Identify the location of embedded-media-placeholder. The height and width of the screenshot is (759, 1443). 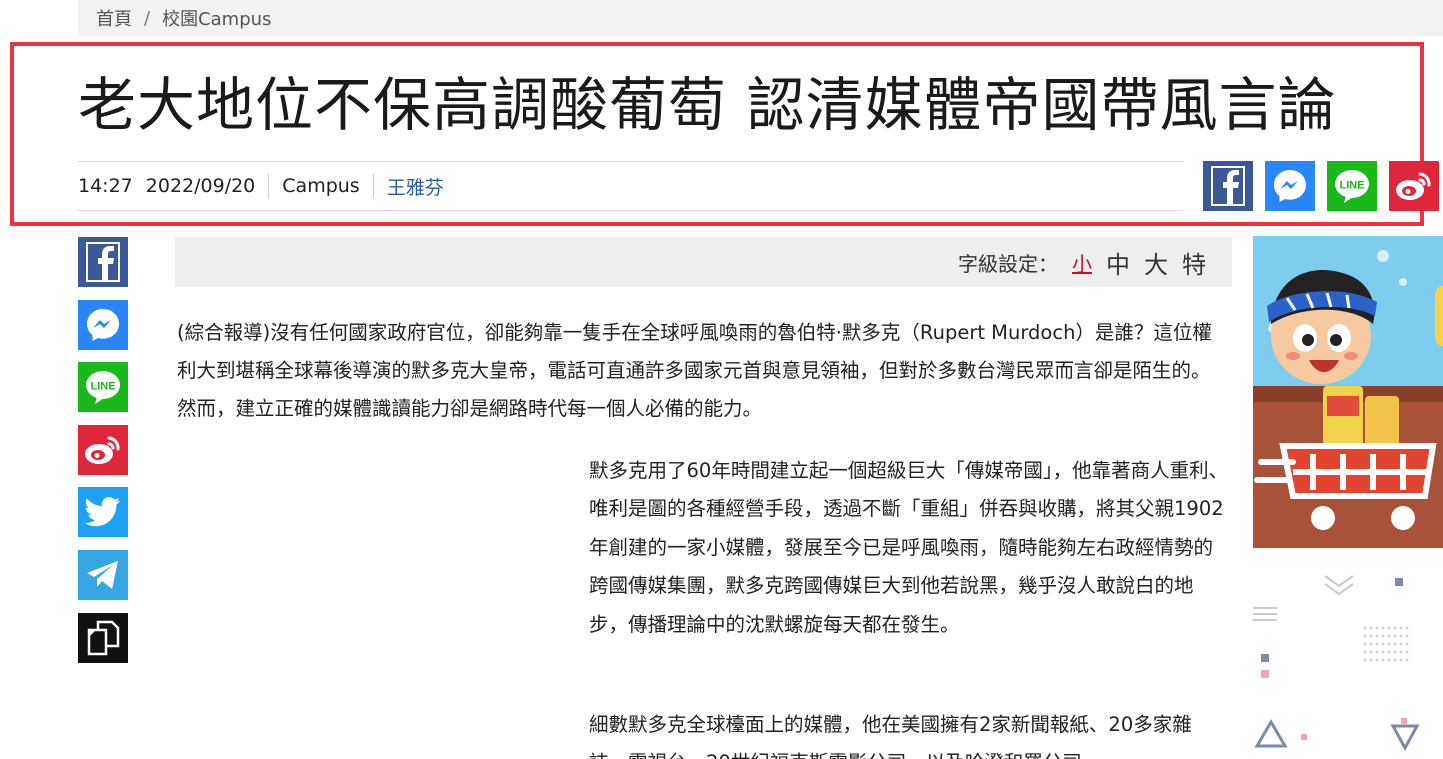
(372, 602).